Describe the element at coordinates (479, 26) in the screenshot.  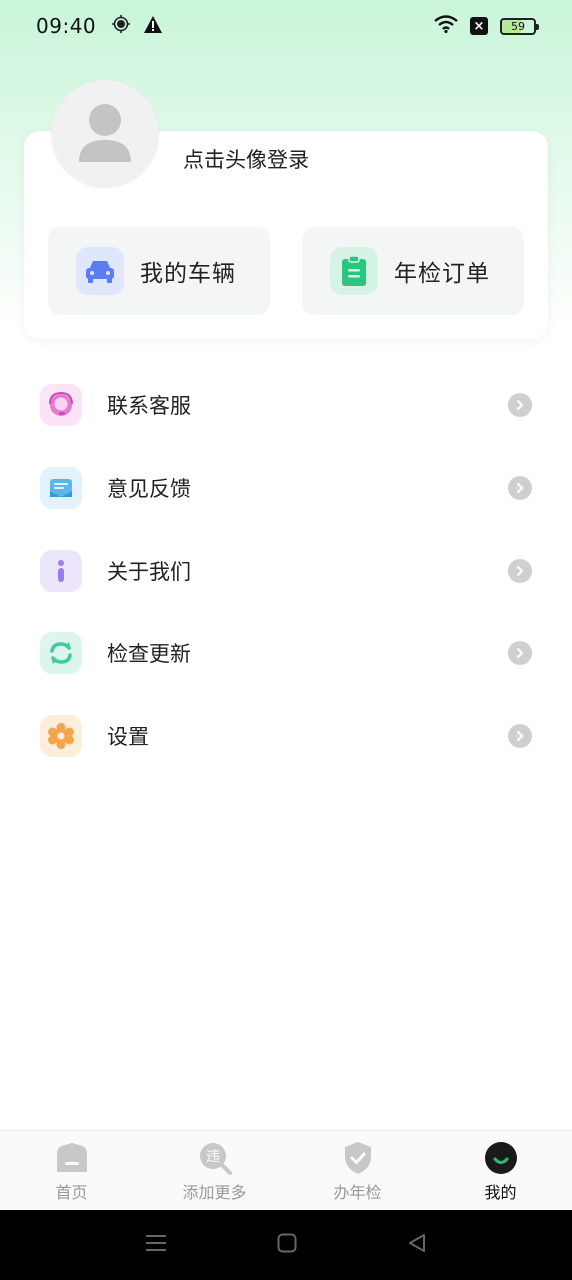
I see `no-sim-icon: ×` at that location.